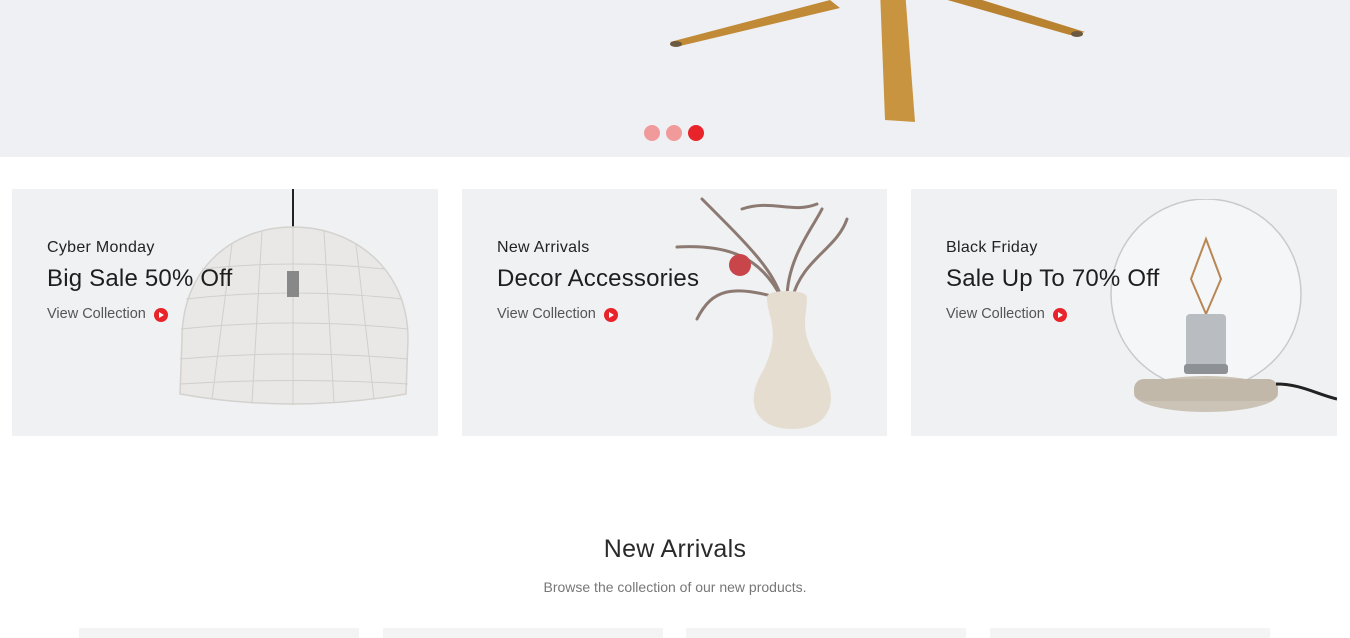  I want to click on section-title: New Arrivals, so click(675, 549).